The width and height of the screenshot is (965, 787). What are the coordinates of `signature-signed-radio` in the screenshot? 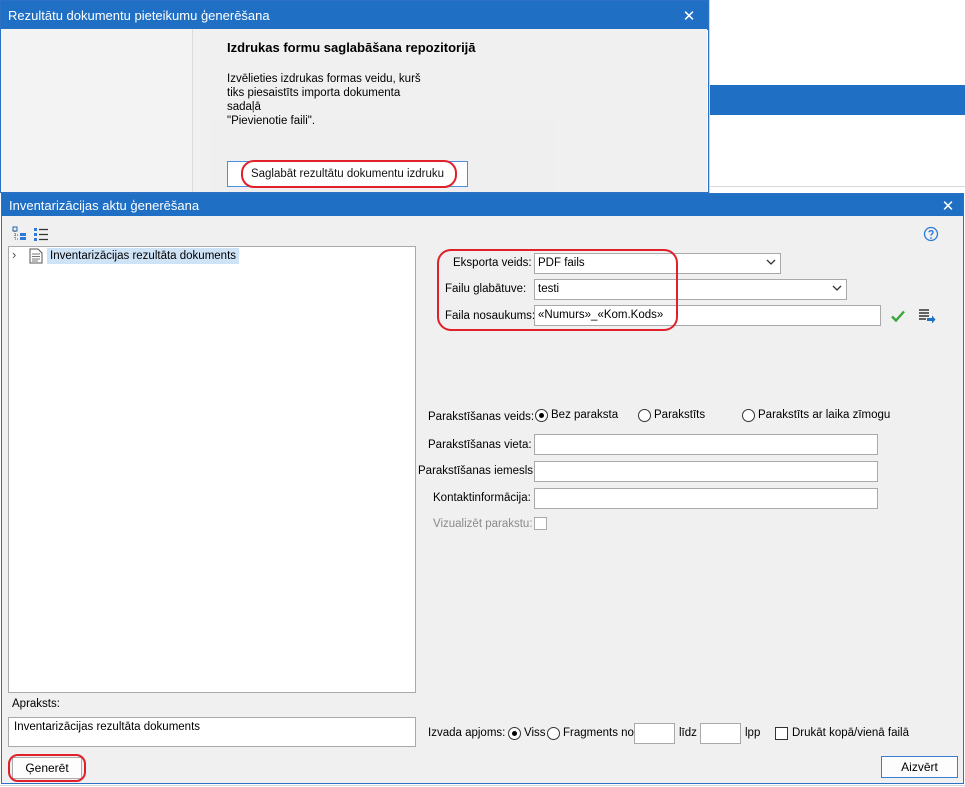 It's located at (644, 415).